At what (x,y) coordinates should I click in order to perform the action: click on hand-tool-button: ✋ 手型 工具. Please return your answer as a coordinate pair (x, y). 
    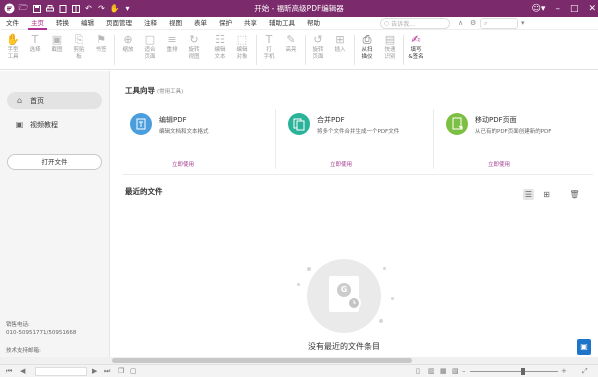
    Looking at the image, I should click on (13, 47).